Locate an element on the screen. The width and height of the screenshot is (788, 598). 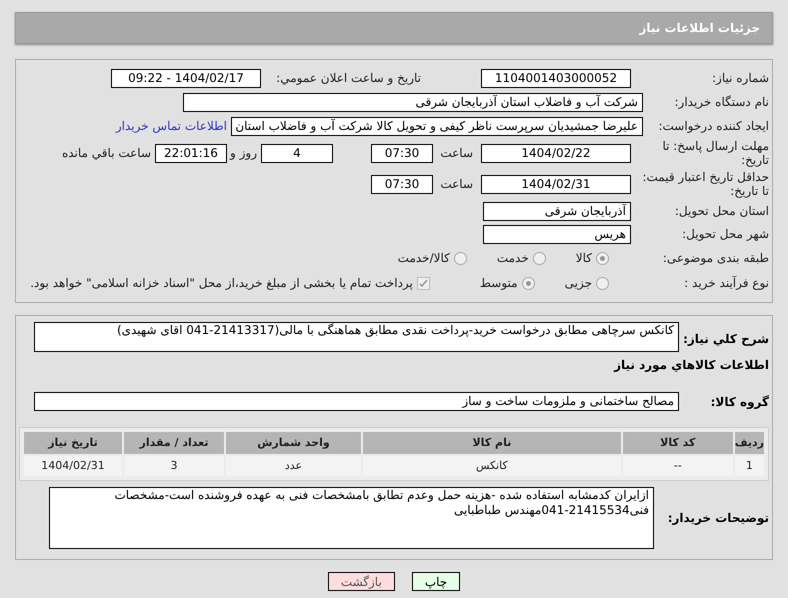
buyer-name-field: شرکت آب و فاضلاب استان آذربایجان شرقی is located at coordinates (413, 102).